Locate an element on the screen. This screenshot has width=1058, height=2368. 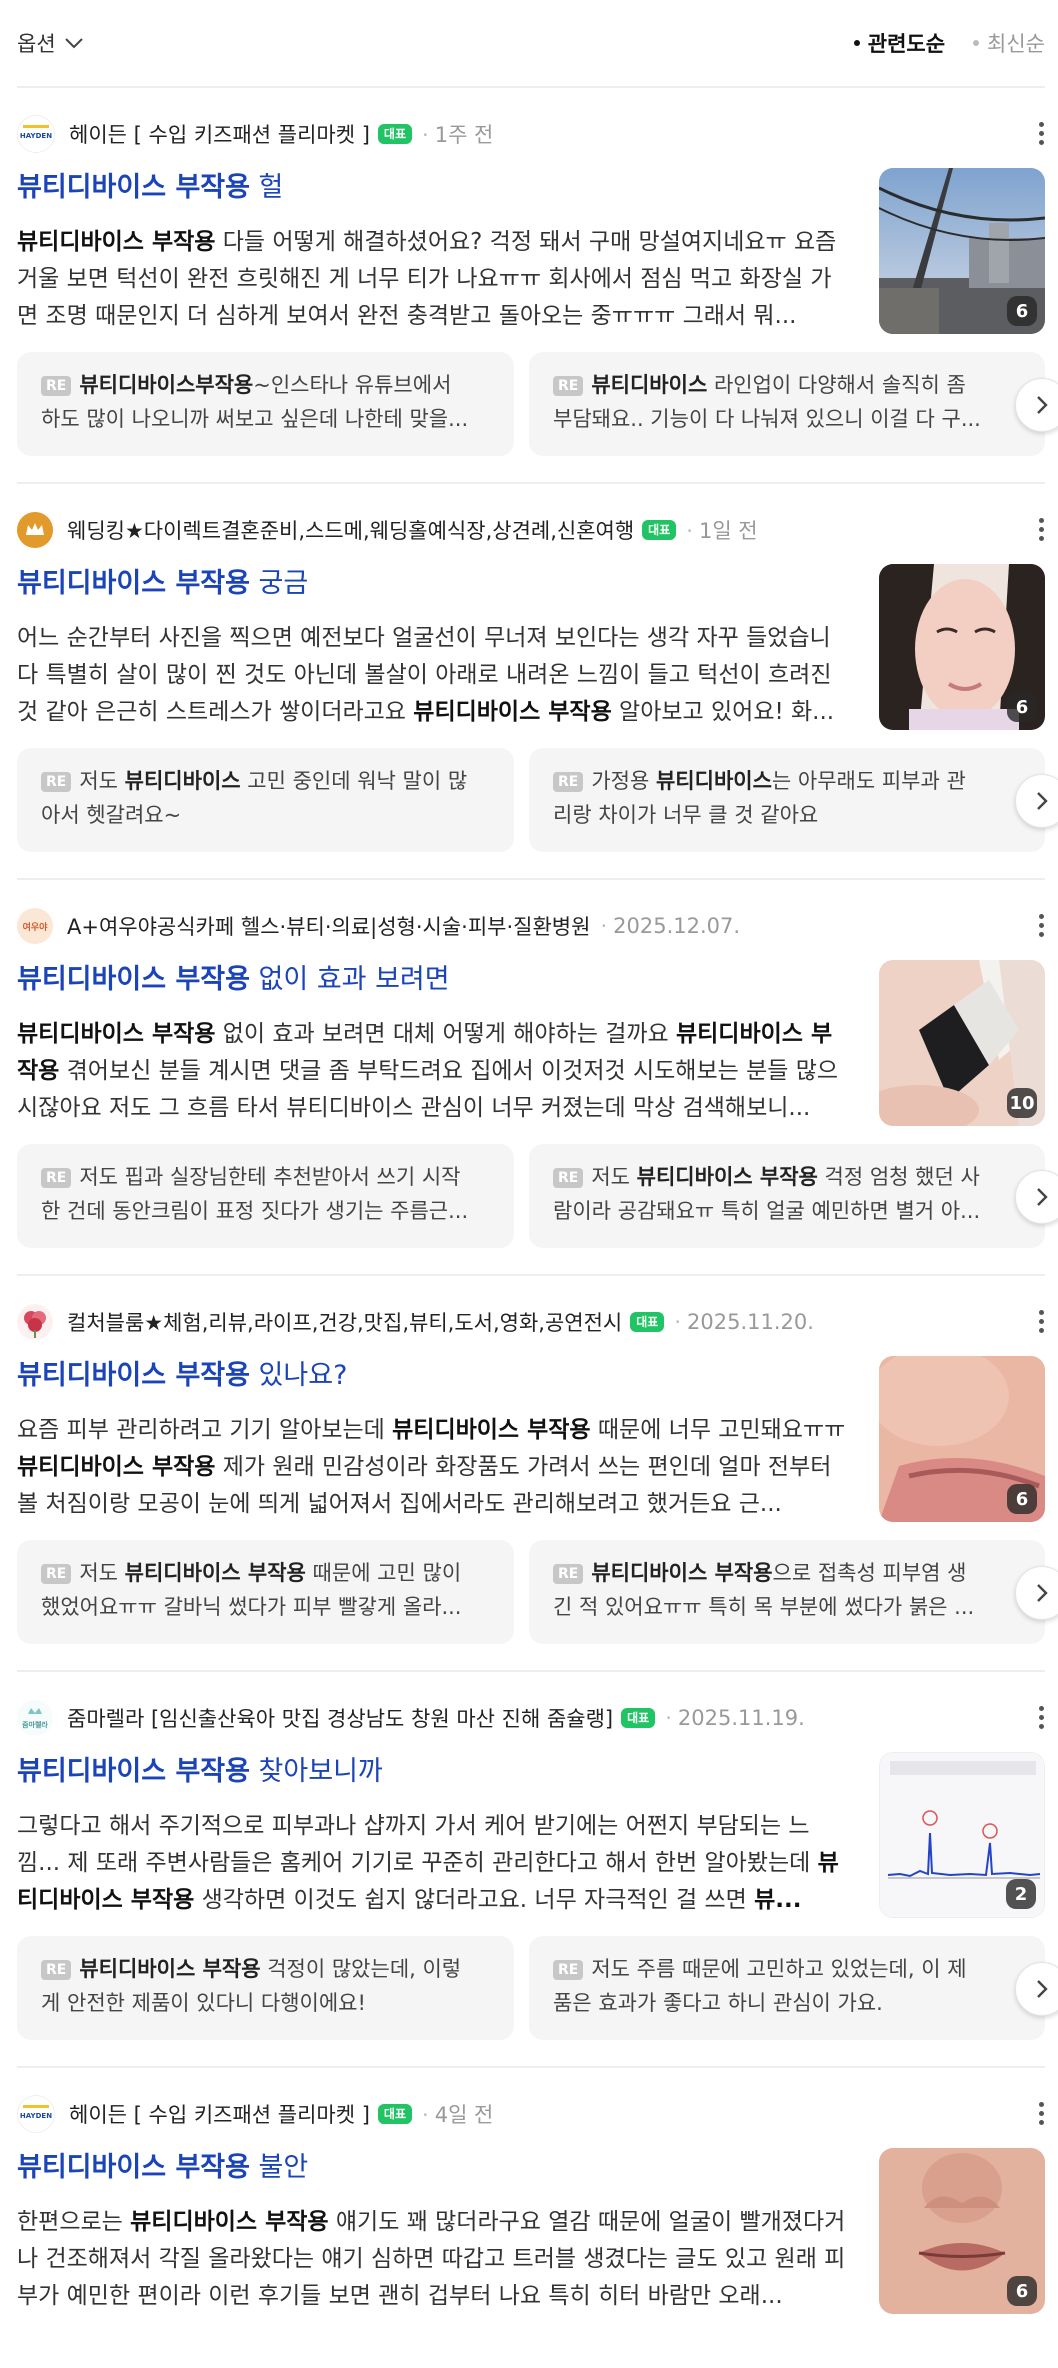
post-time: 1일 전 is located at coordinates (722, 530).